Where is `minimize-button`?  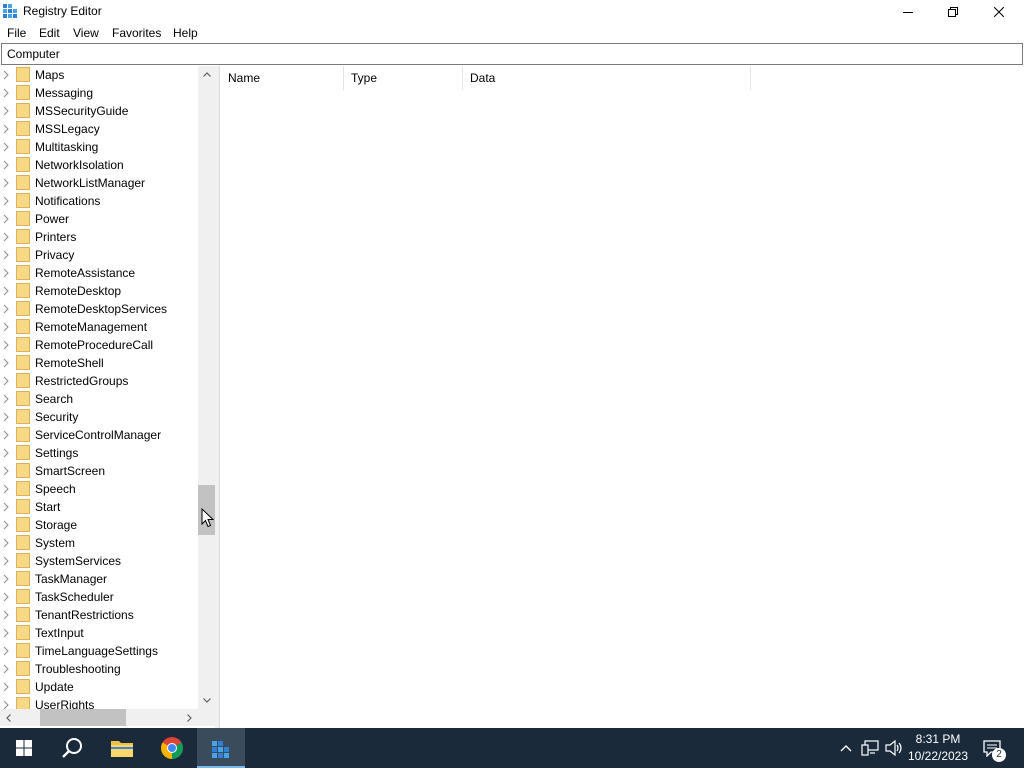 minimize-button is located at coordinates (908, 11).